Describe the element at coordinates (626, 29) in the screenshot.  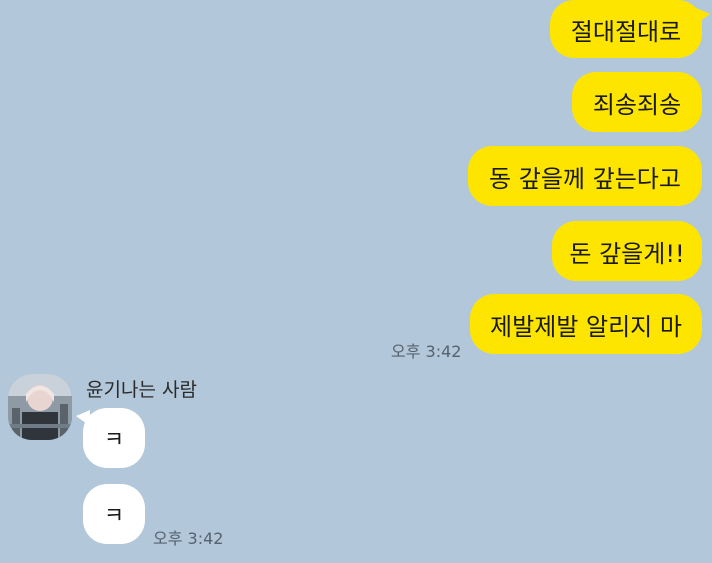
I see `sent-message: 절대절대로` at that location.